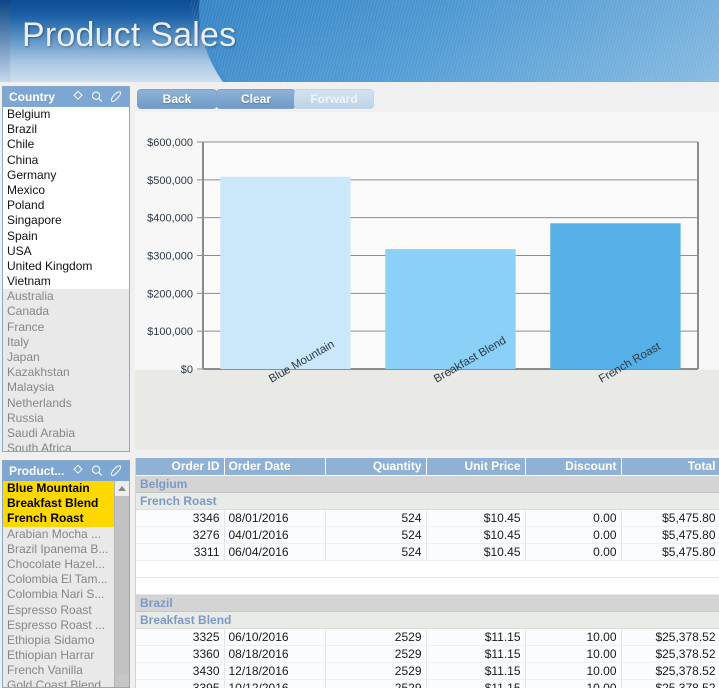 This screenshot has width=719, height=688. I want to click on product-list-item: Breakfast Blend, so click(58, 504).